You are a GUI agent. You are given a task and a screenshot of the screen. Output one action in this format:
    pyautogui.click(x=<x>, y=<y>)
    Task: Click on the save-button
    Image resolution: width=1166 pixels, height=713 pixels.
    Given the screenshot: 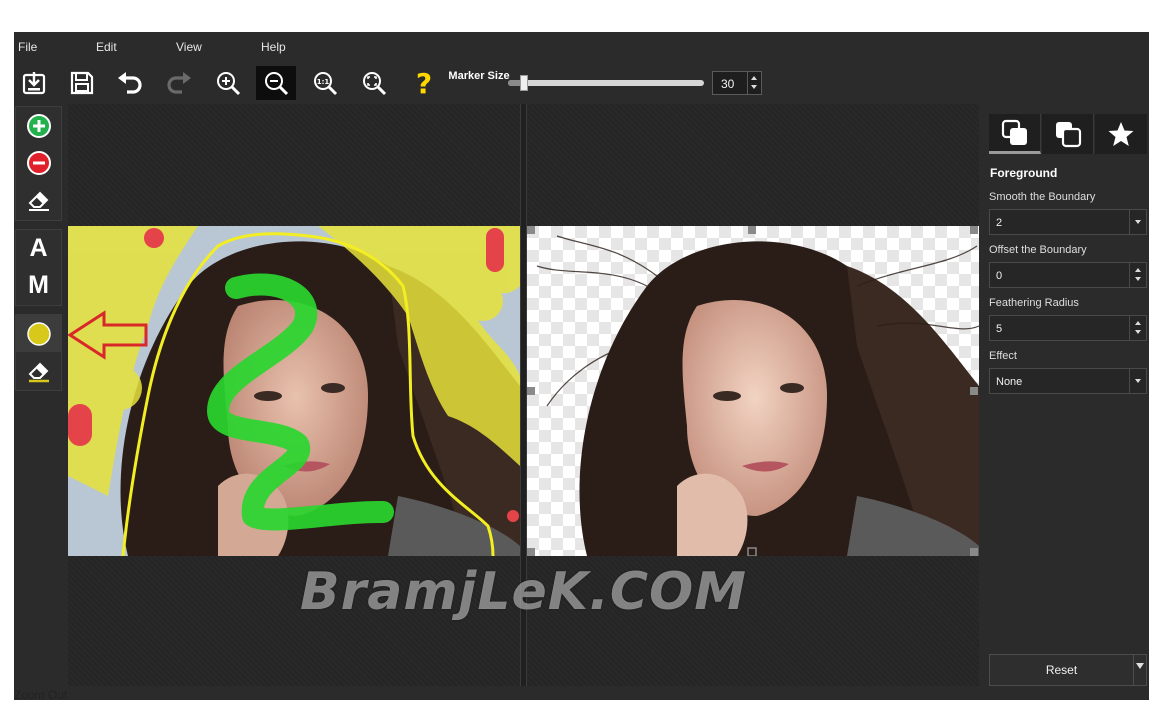 What is the action you would take?
    pyautogui.click(x=82, y=83)
    